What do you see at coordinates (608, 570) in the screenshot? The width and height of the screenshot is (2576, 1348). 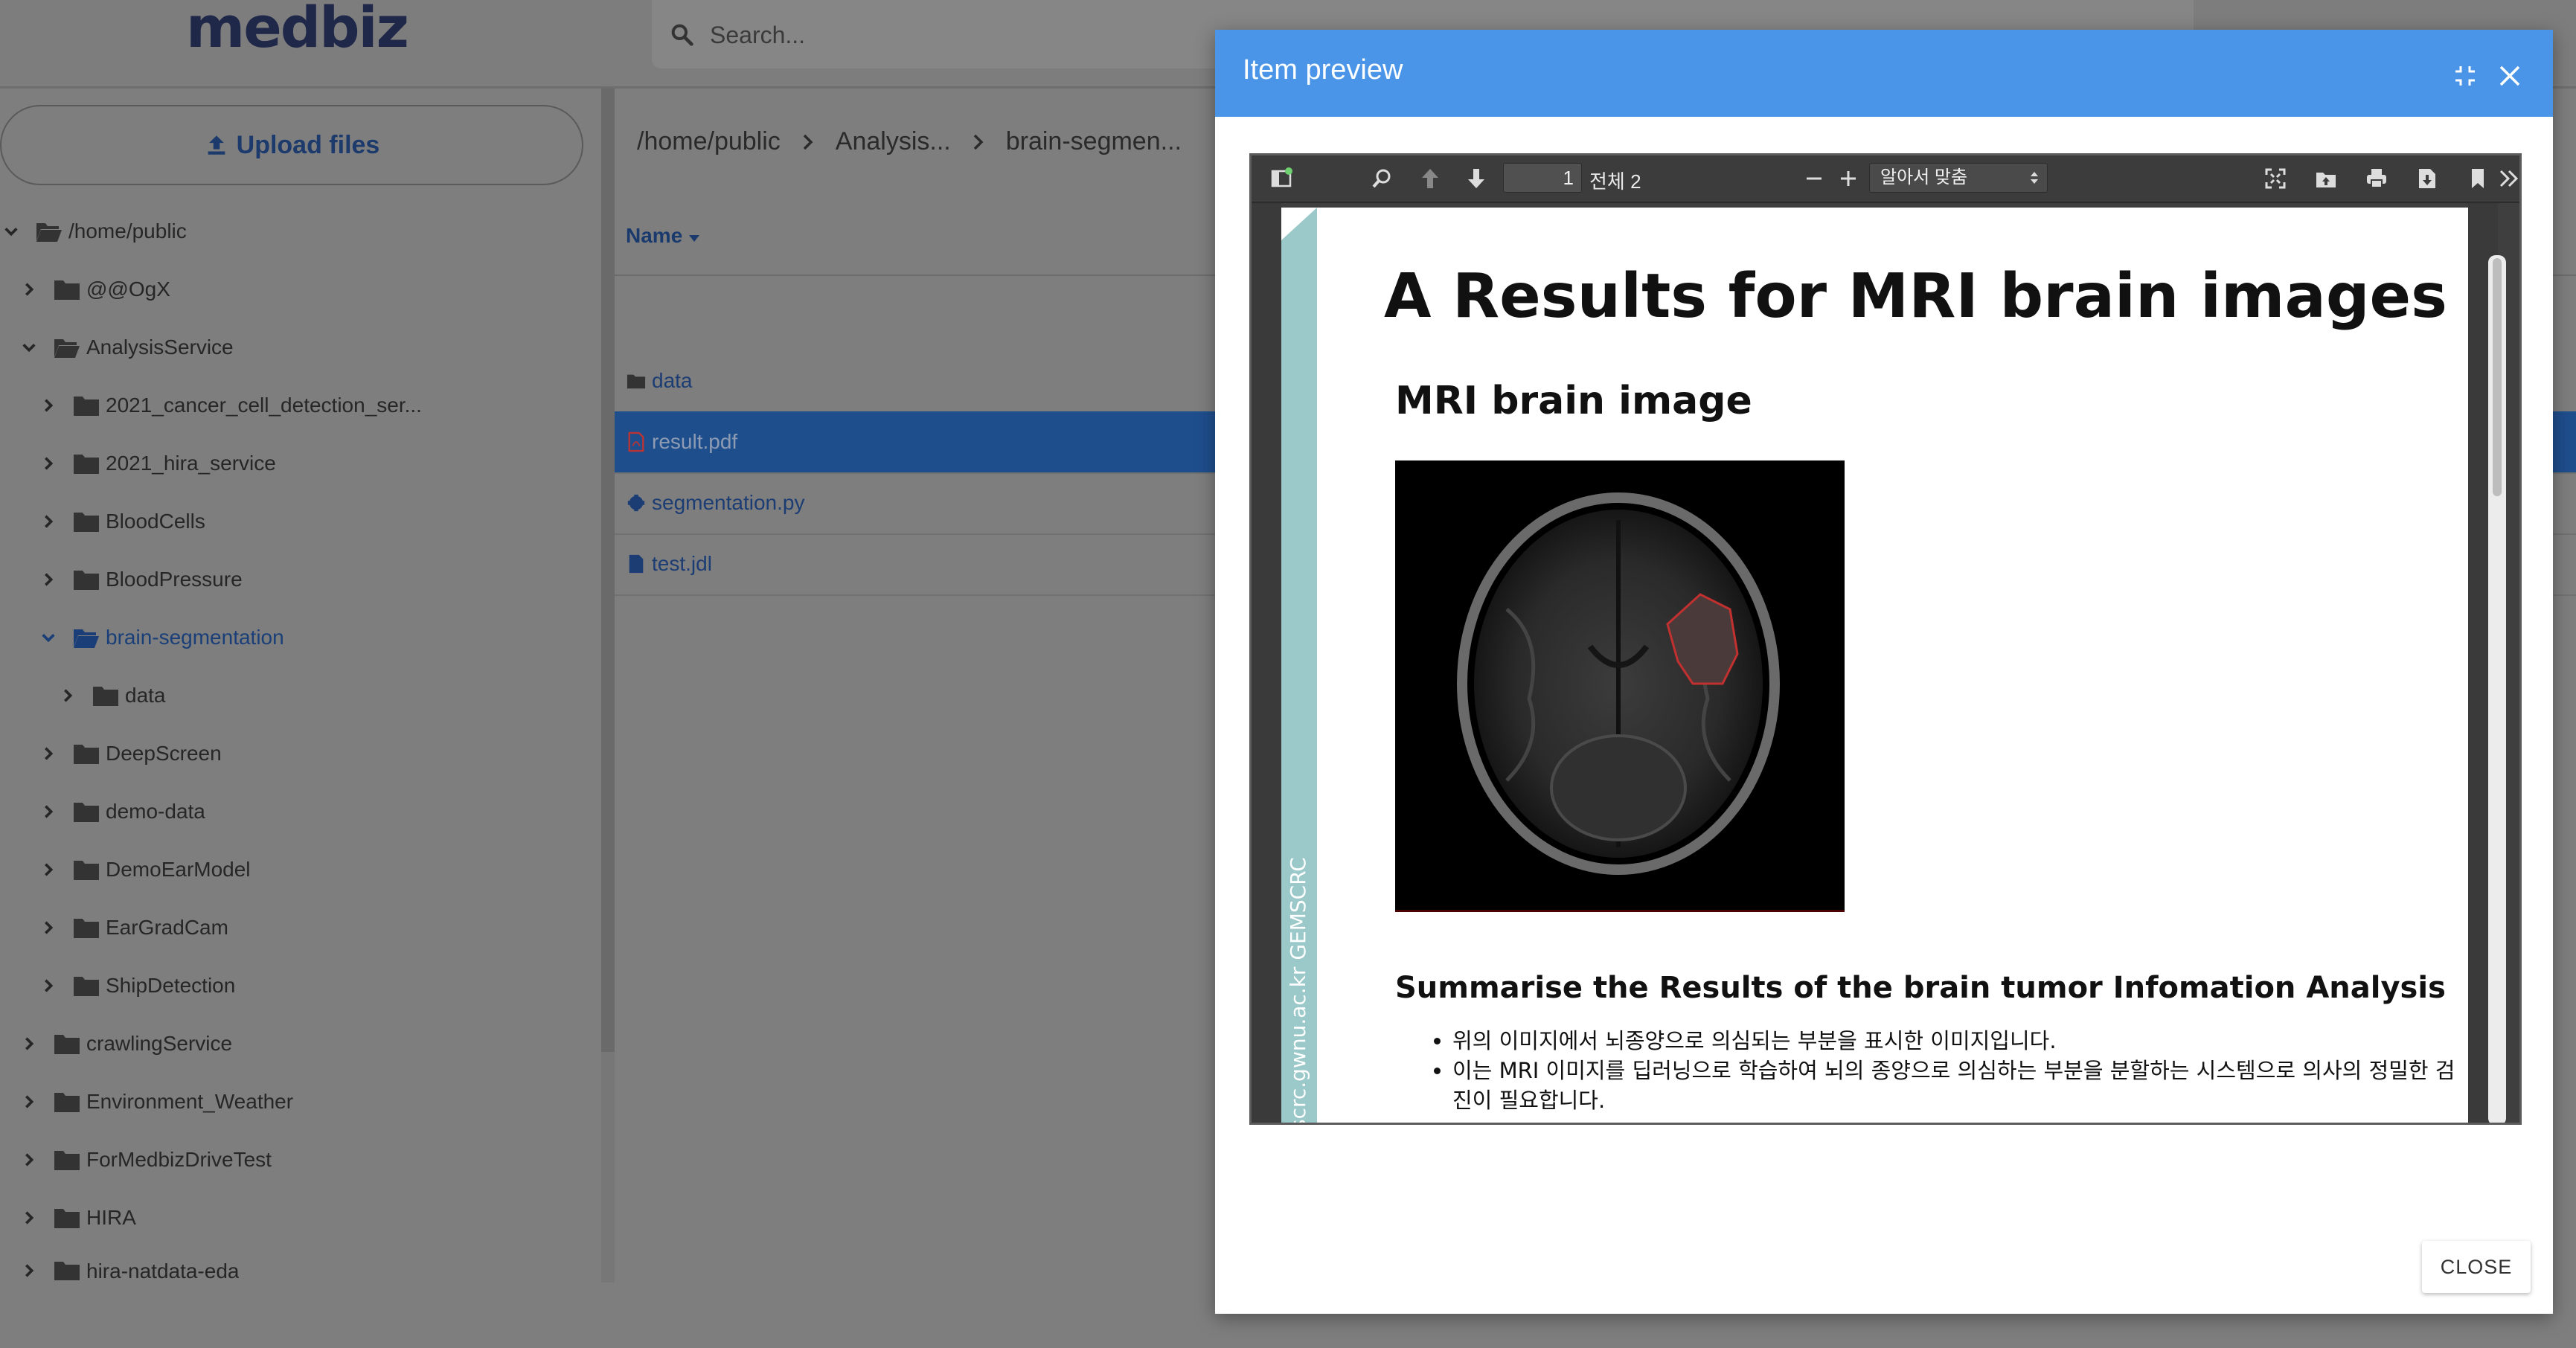 I see `sidebar-scrollbar` at bounding box center [608, 570].